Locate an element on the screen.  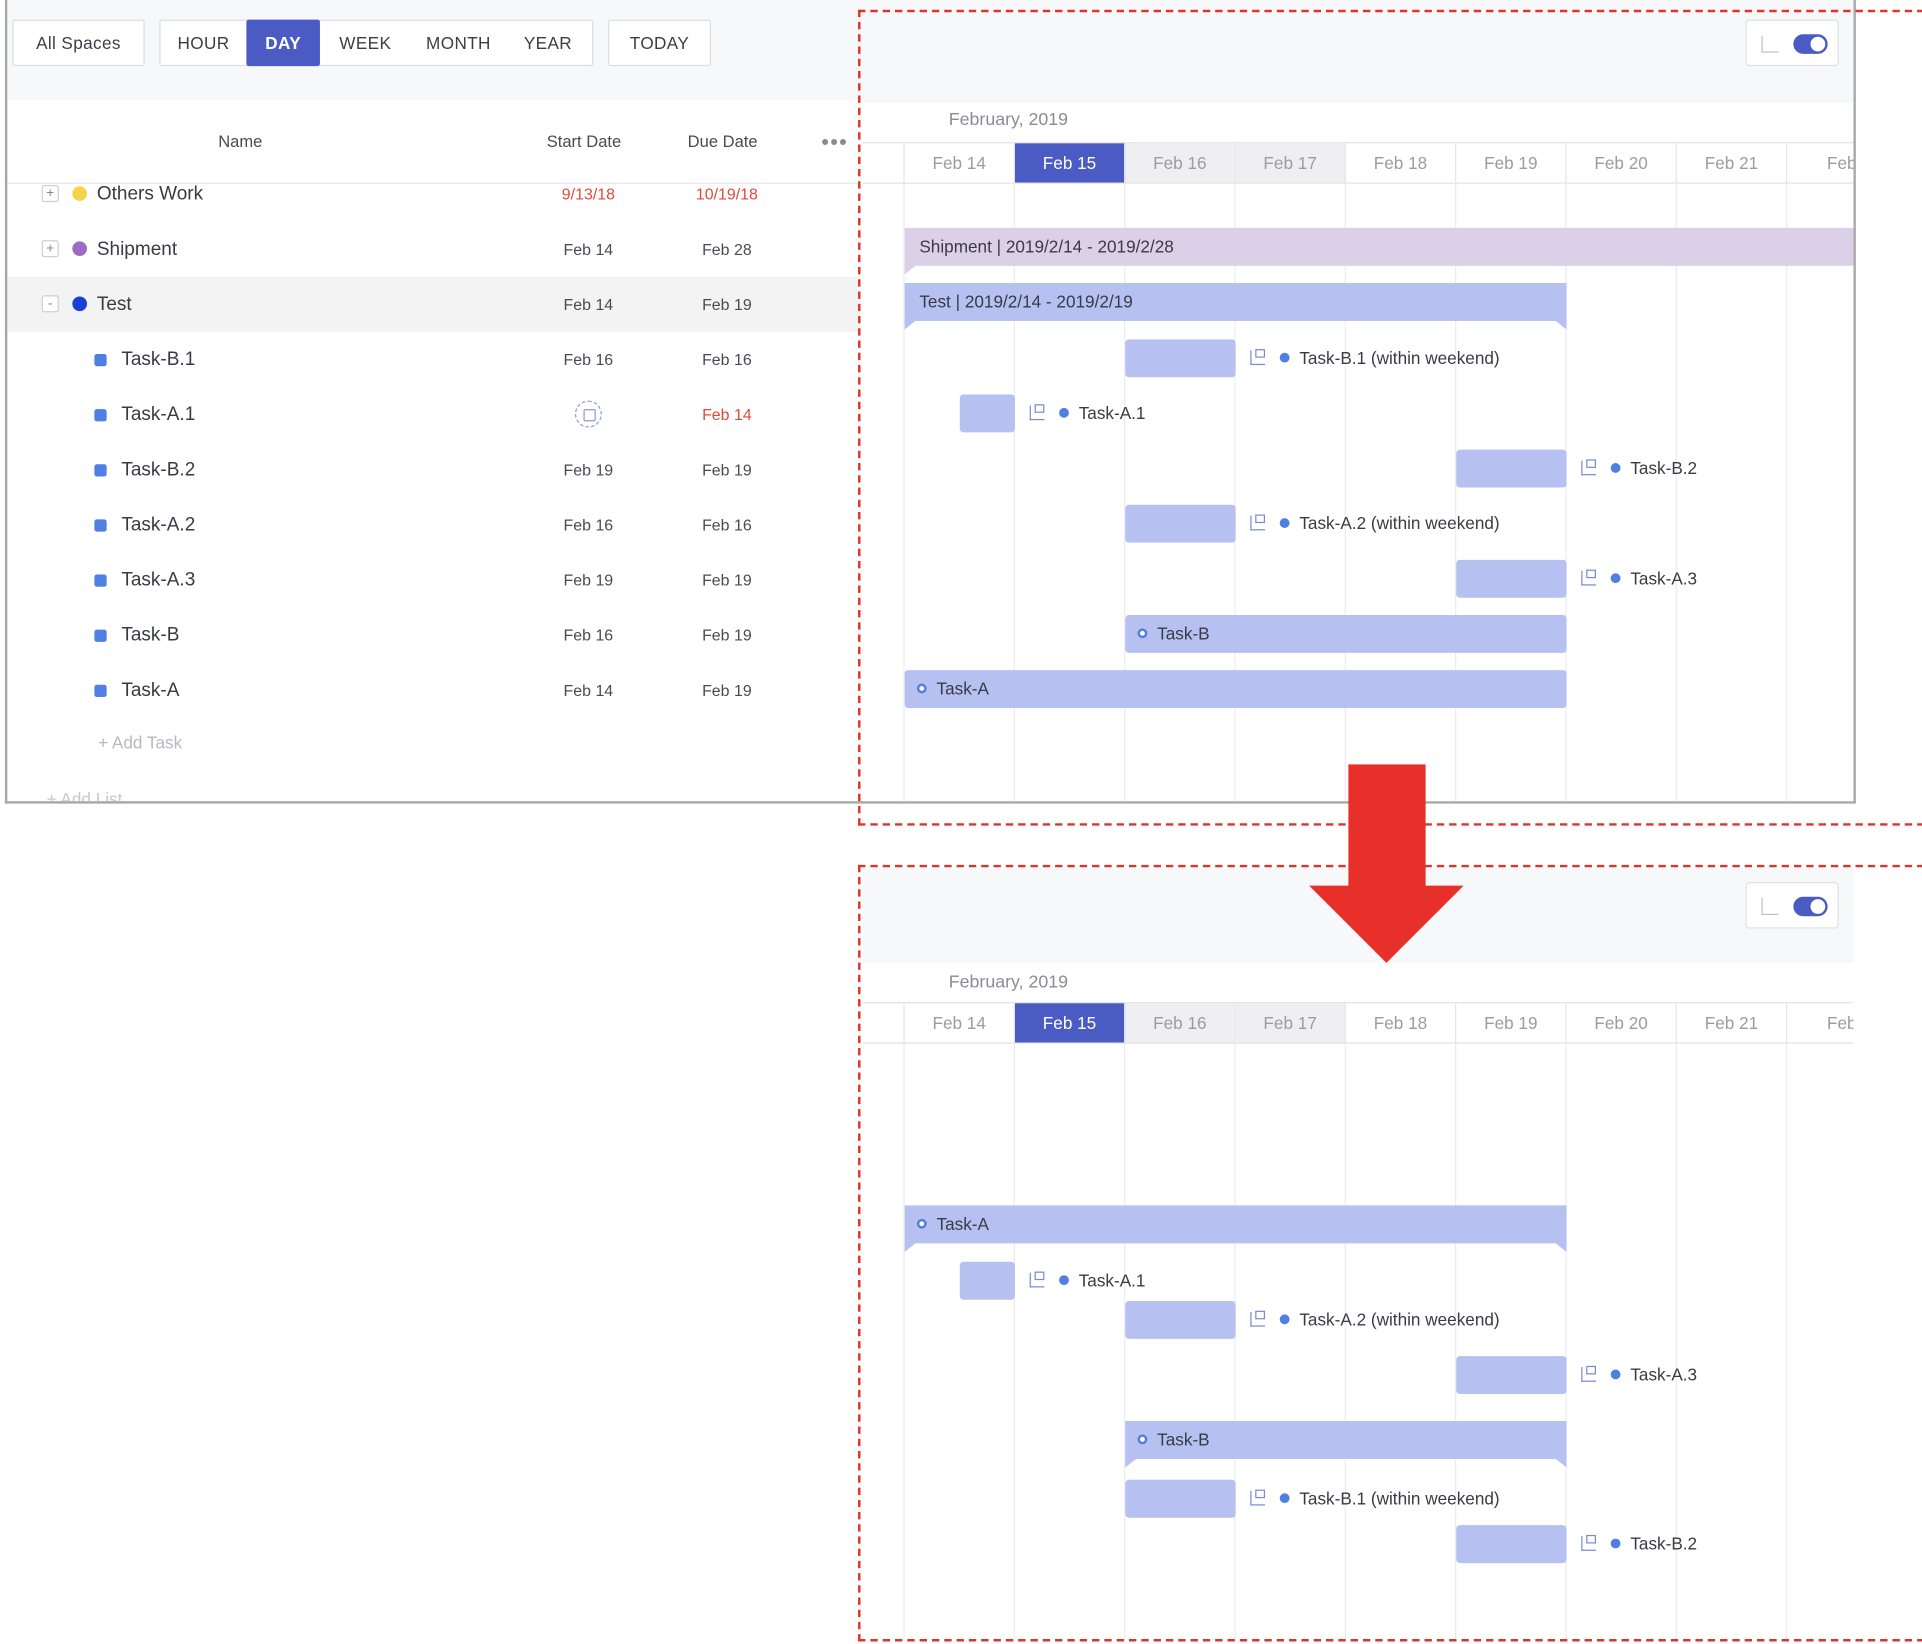
task-row-a2: Task-A.2 Feb 16 Feb 16 is located at coordinates (432, 524).